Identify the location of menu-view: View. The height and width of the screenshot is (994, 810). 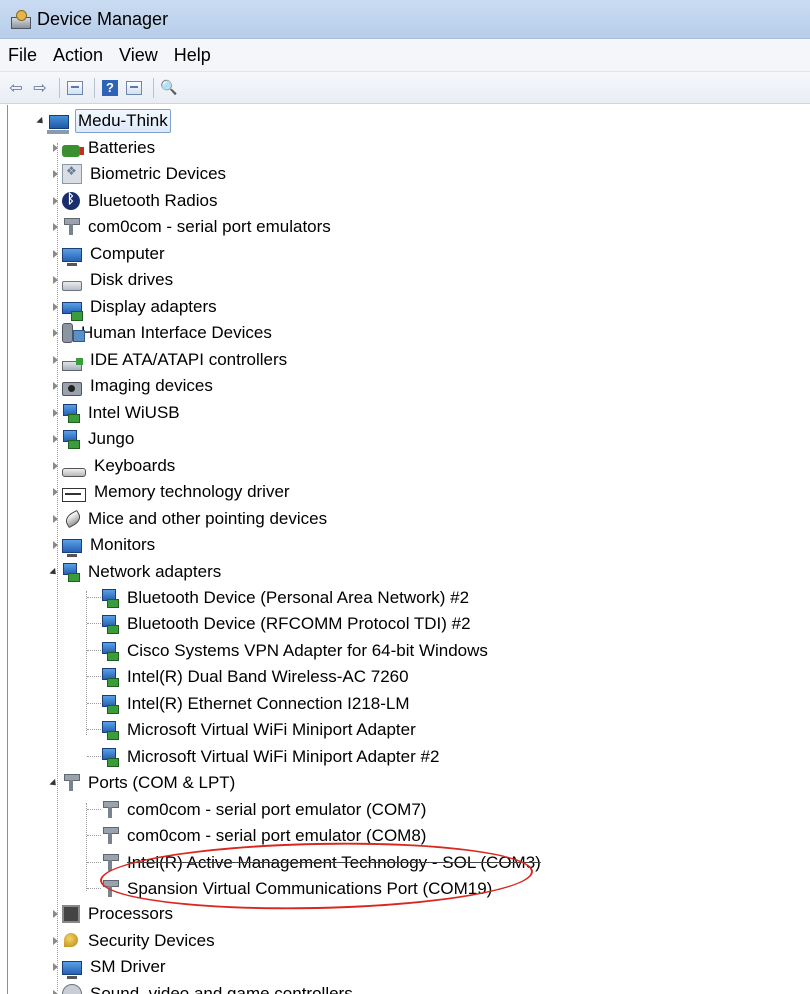
(138, 55).